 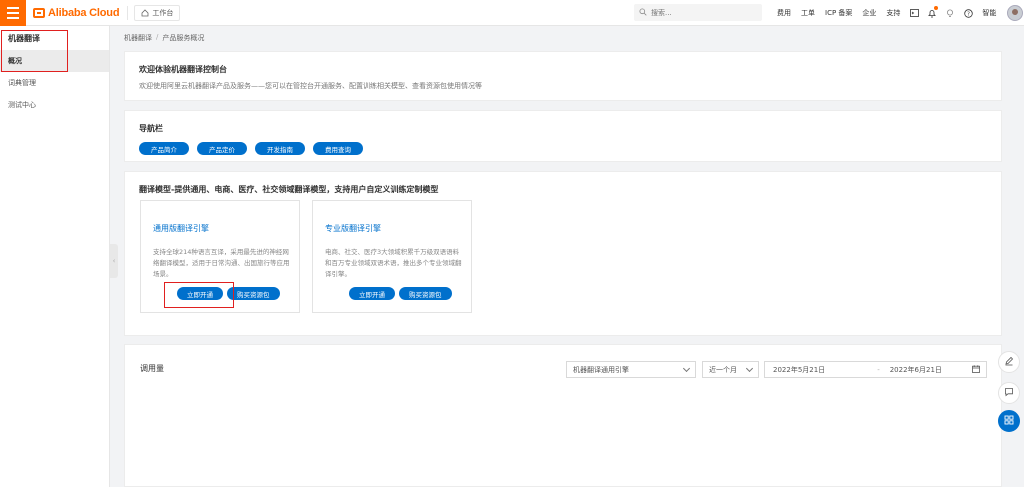 What do you see at coordinates (936, 7) in the screenshot?
I see `notification-badge` at bounding box center [936, 7].